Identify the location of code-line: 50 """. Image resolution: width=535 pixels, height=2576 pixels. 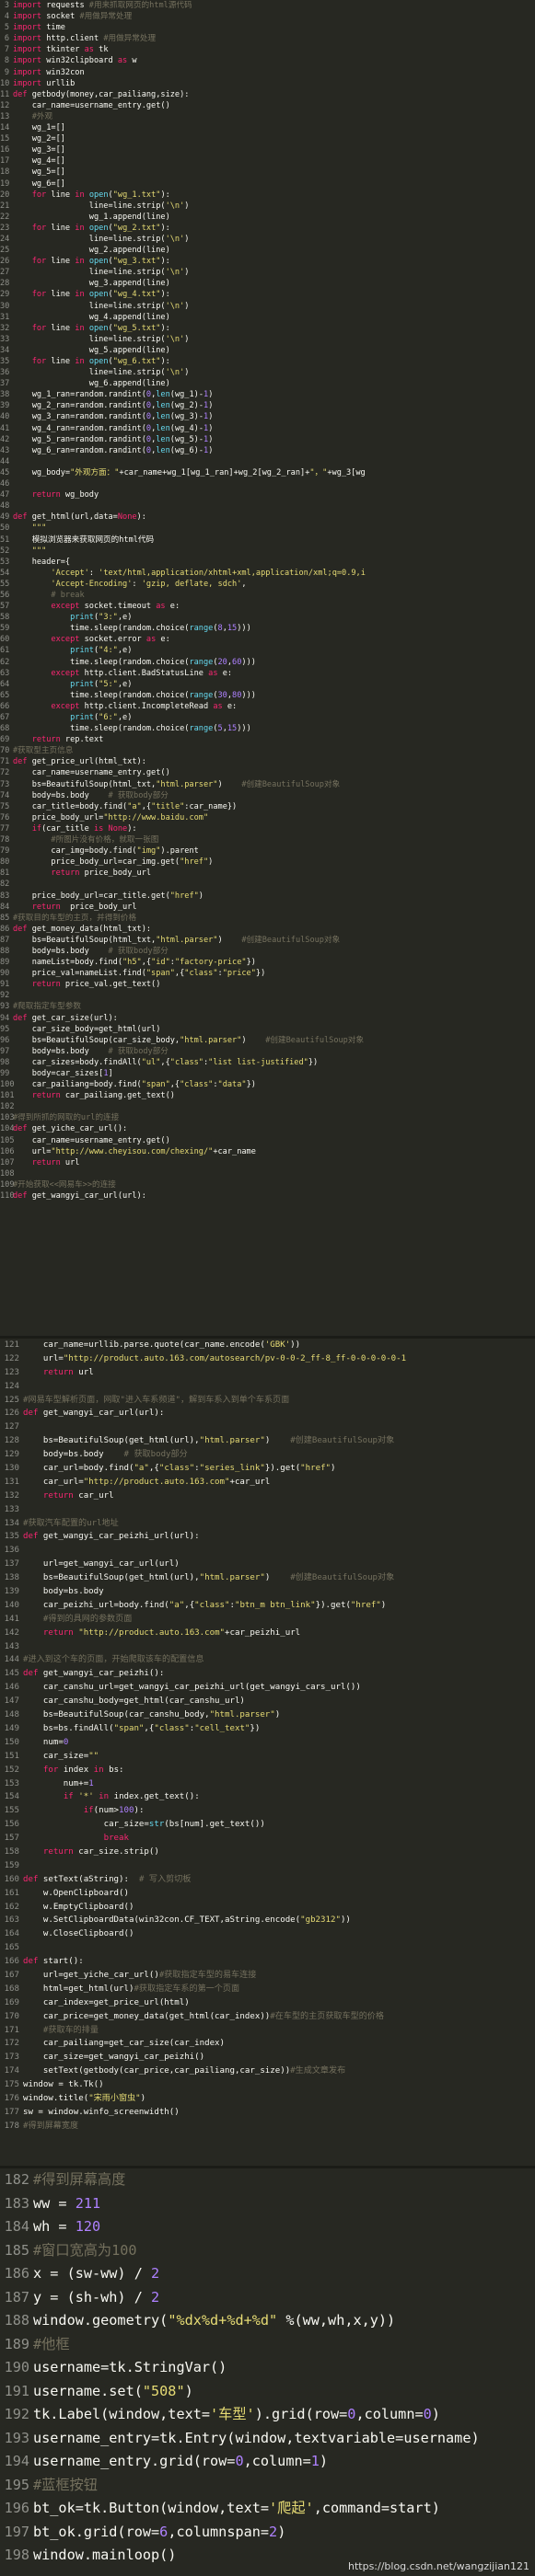
(267, 528).